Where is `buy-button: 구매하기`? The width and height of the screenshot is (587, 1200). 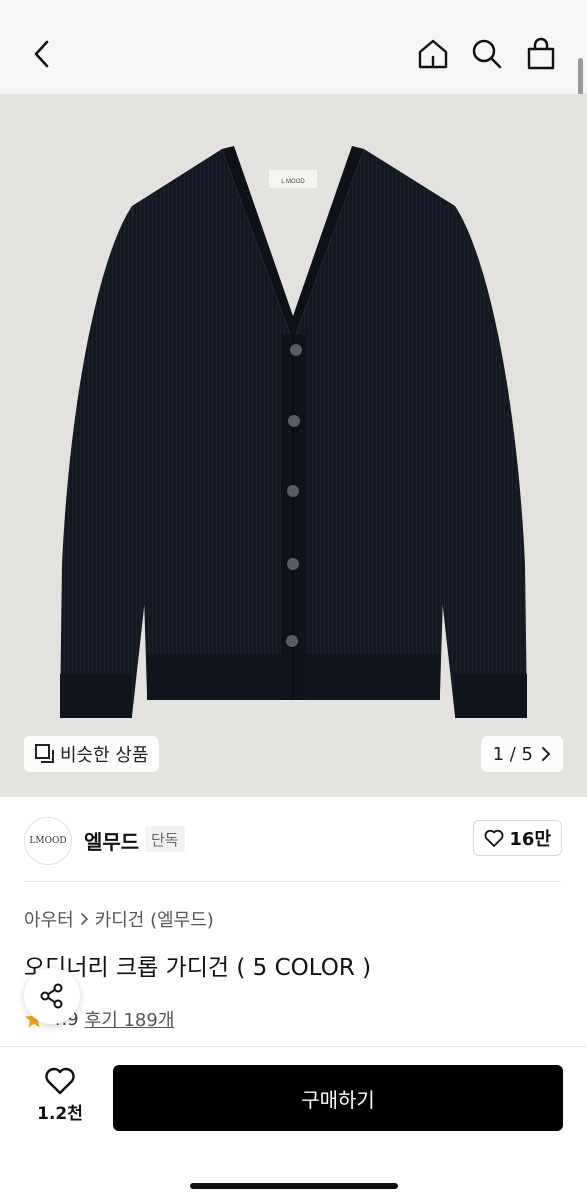
buy-button: 구매하기 is located at coordinates (338, 1098).